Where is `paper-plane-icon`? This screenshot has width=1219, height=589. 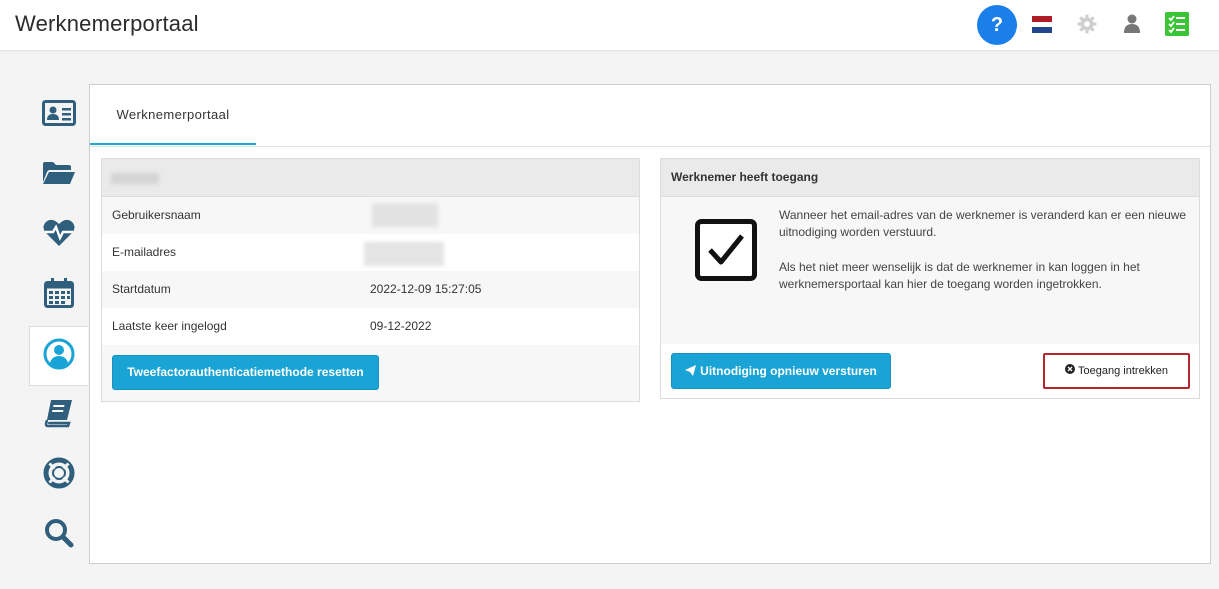 paper-plane-icon is located at coordinates (691, 372).